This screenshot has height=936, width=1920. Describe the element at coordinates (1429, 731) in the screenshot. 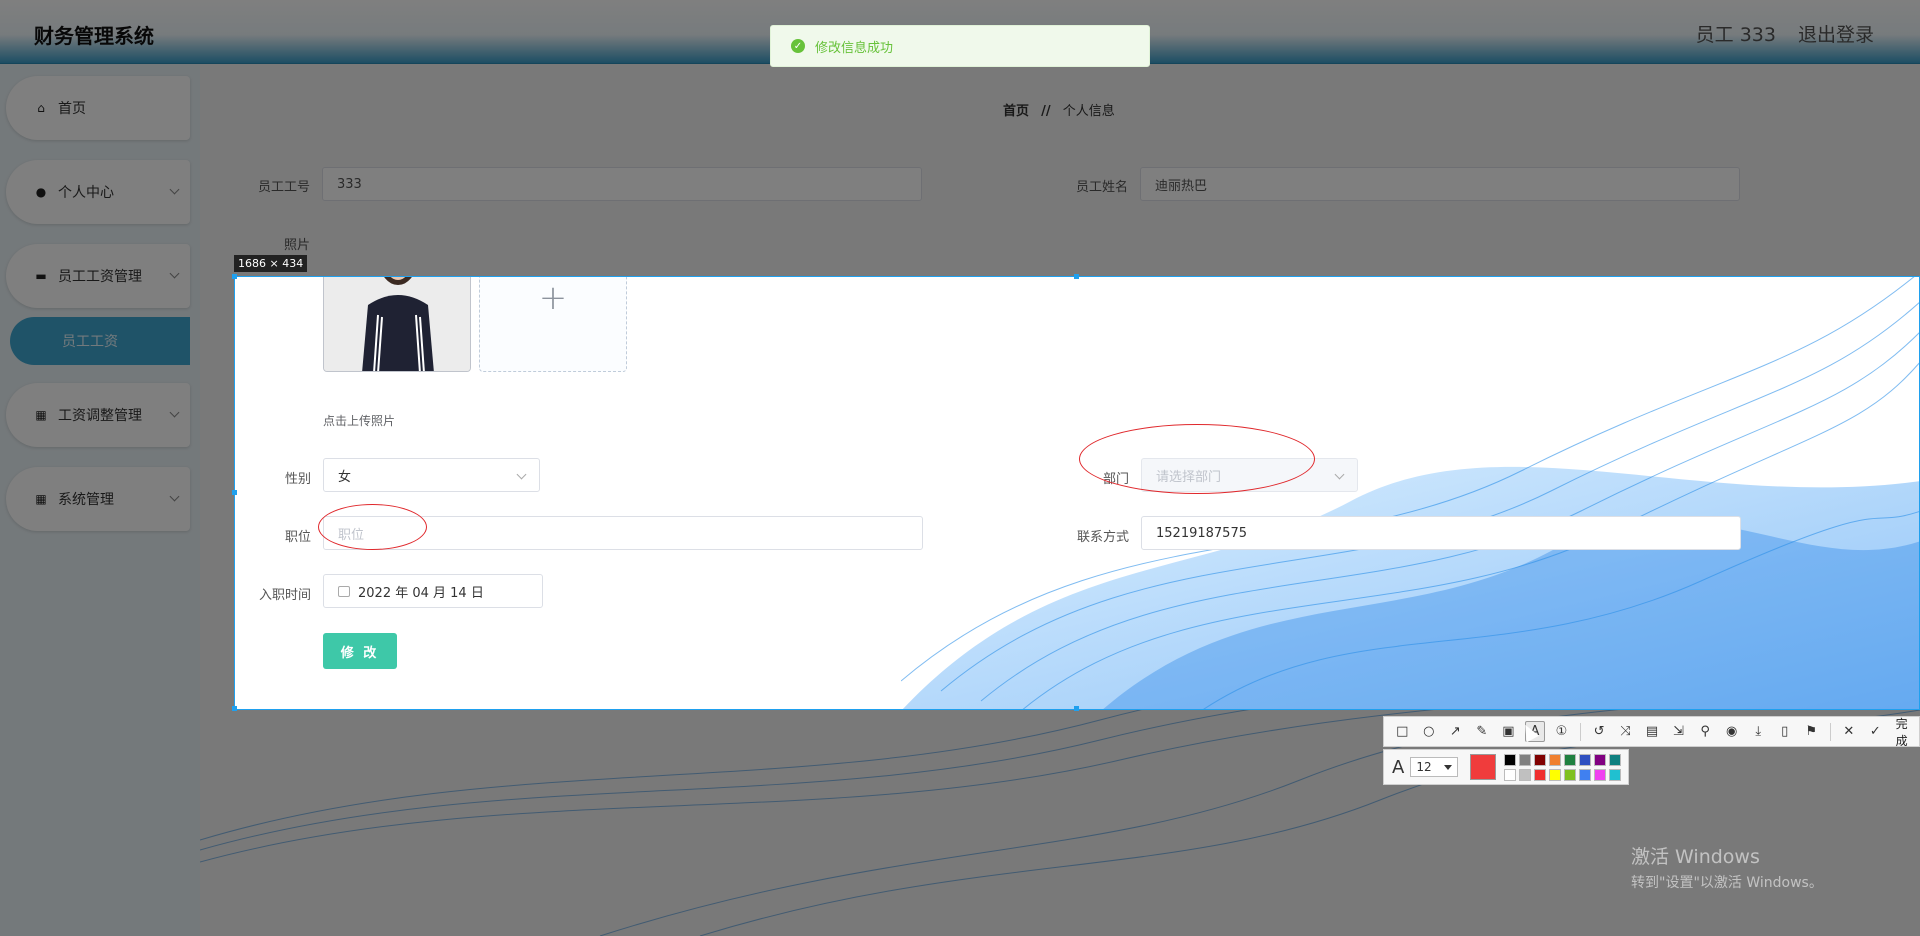

I see `ellipse-tool-icon: ○` at that location.